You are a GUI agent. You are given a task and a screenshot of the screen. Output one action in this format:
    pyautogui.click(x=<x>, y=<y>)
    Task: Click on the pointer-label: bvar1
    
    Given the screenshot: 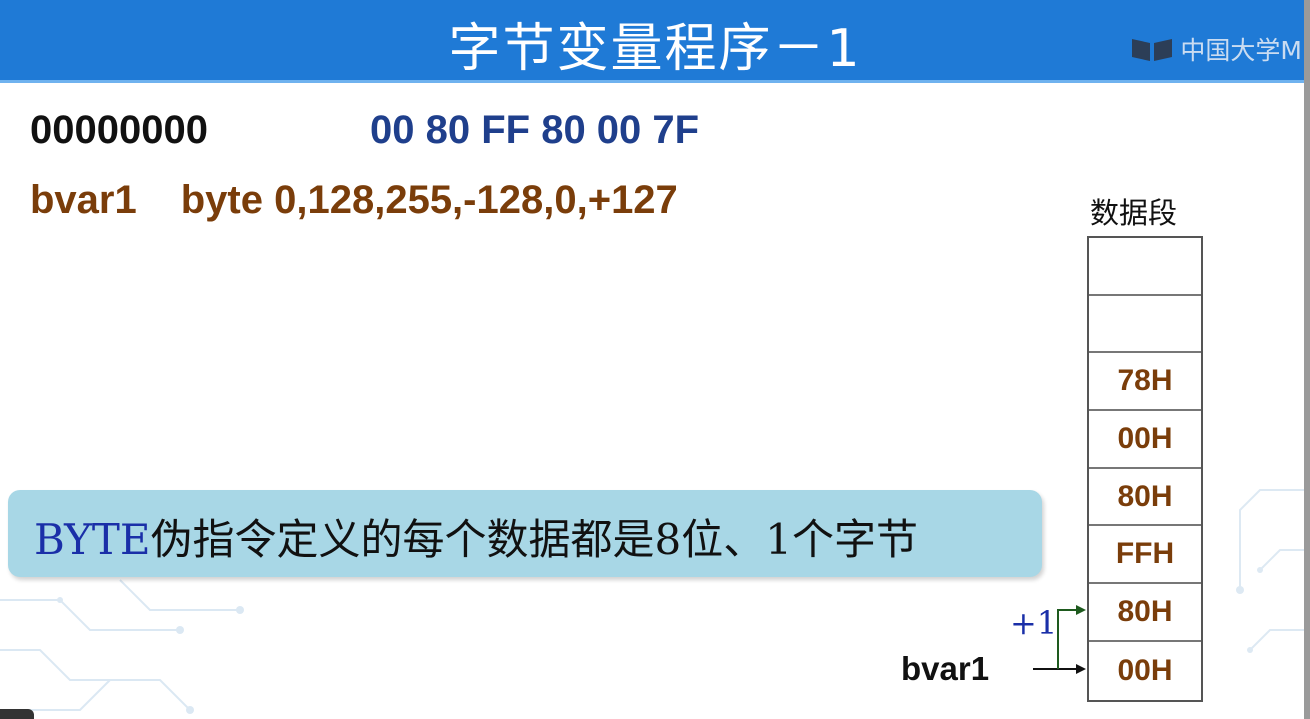 What is the action you would take?
    pyautogui.click(x=945, y=668)
    